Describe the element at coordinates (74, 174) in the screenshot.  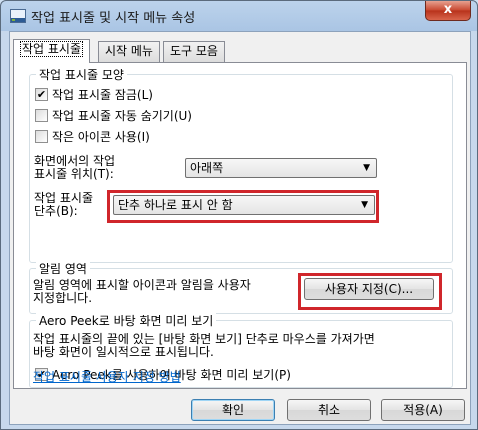
I see `location-label-line2: 표시줄 위치(T):` at that location.